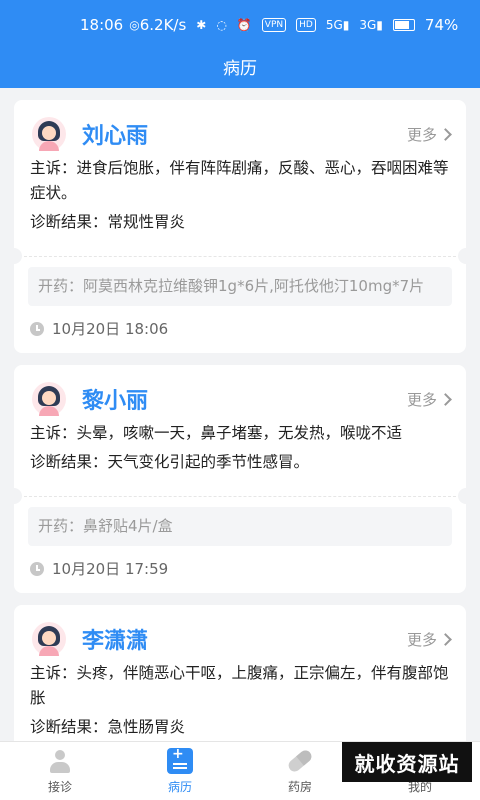 The image size is (480, 800). Describe the element at coordinates (201, 25) in the screenshot. I see `bluetooth-icon: ✱` at that location.